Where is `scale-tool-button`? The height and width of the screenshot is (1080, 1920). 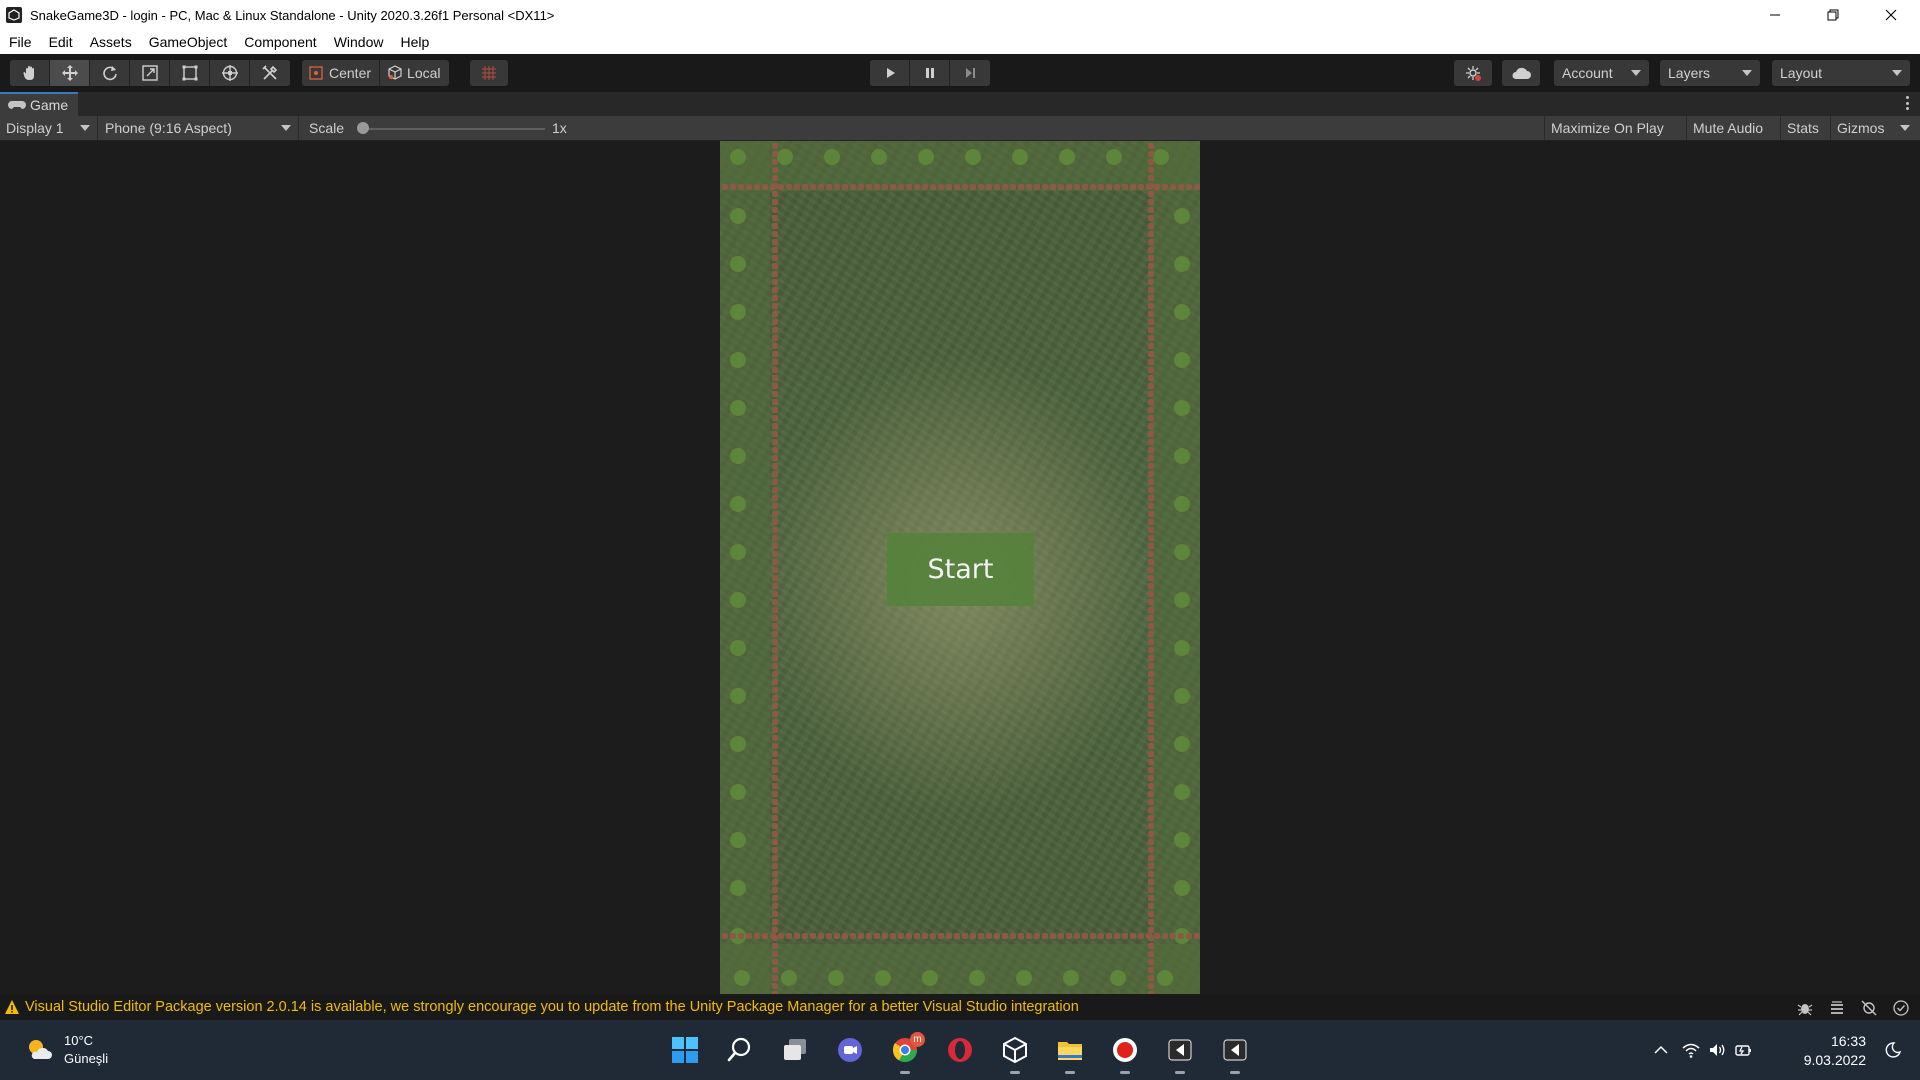
scale-tool-button is located at coordinates (150, 73).